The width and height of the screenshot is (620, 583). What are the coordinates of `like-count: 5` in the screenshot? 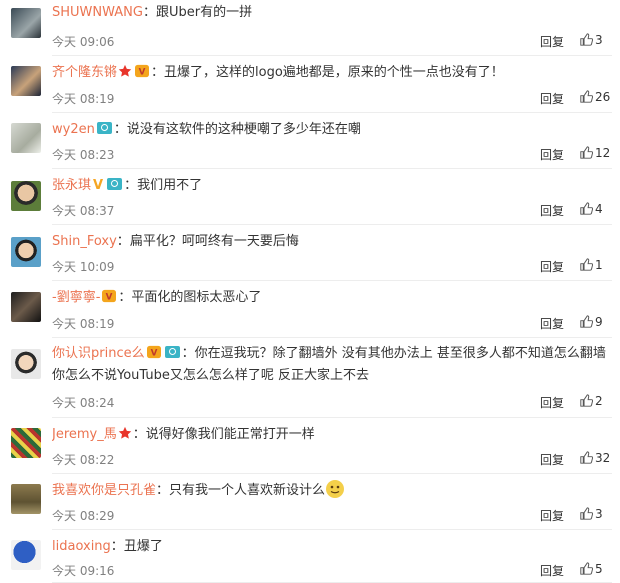 It's located at (599, 569).